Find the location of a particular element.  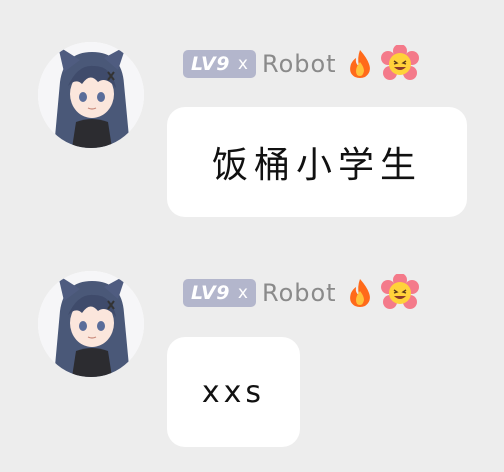

message-bubble: xxs is located at coordinates (233, 392).